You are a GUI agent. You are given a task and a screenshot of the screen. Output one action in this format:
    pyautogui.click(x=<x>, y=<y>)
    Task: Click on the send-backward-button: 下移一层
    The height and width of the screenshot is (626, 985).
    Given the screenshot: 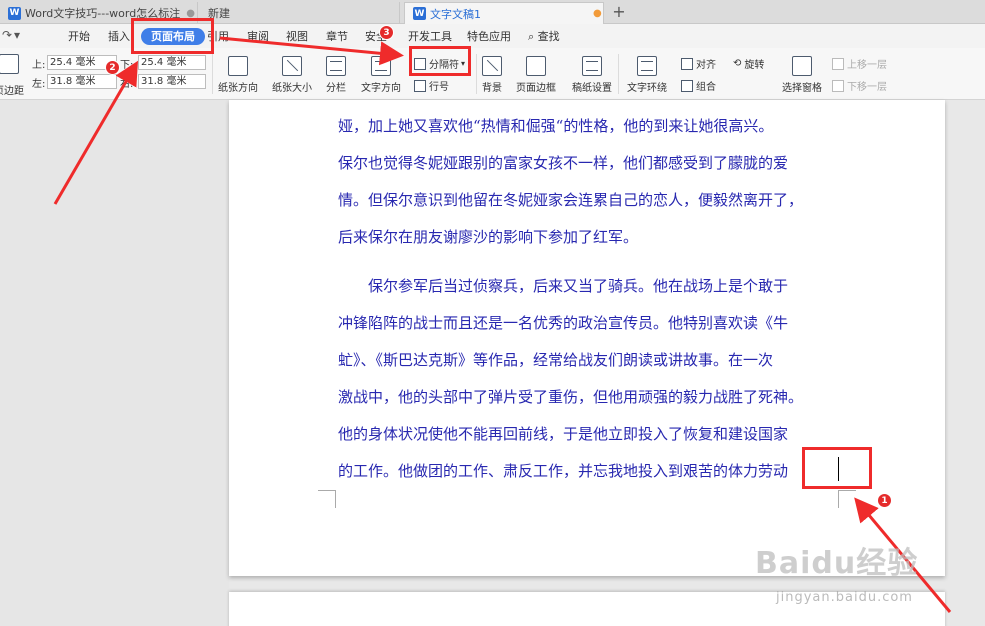 What is the action you would take?
    pyautogui.click(x=859, y=85)
    